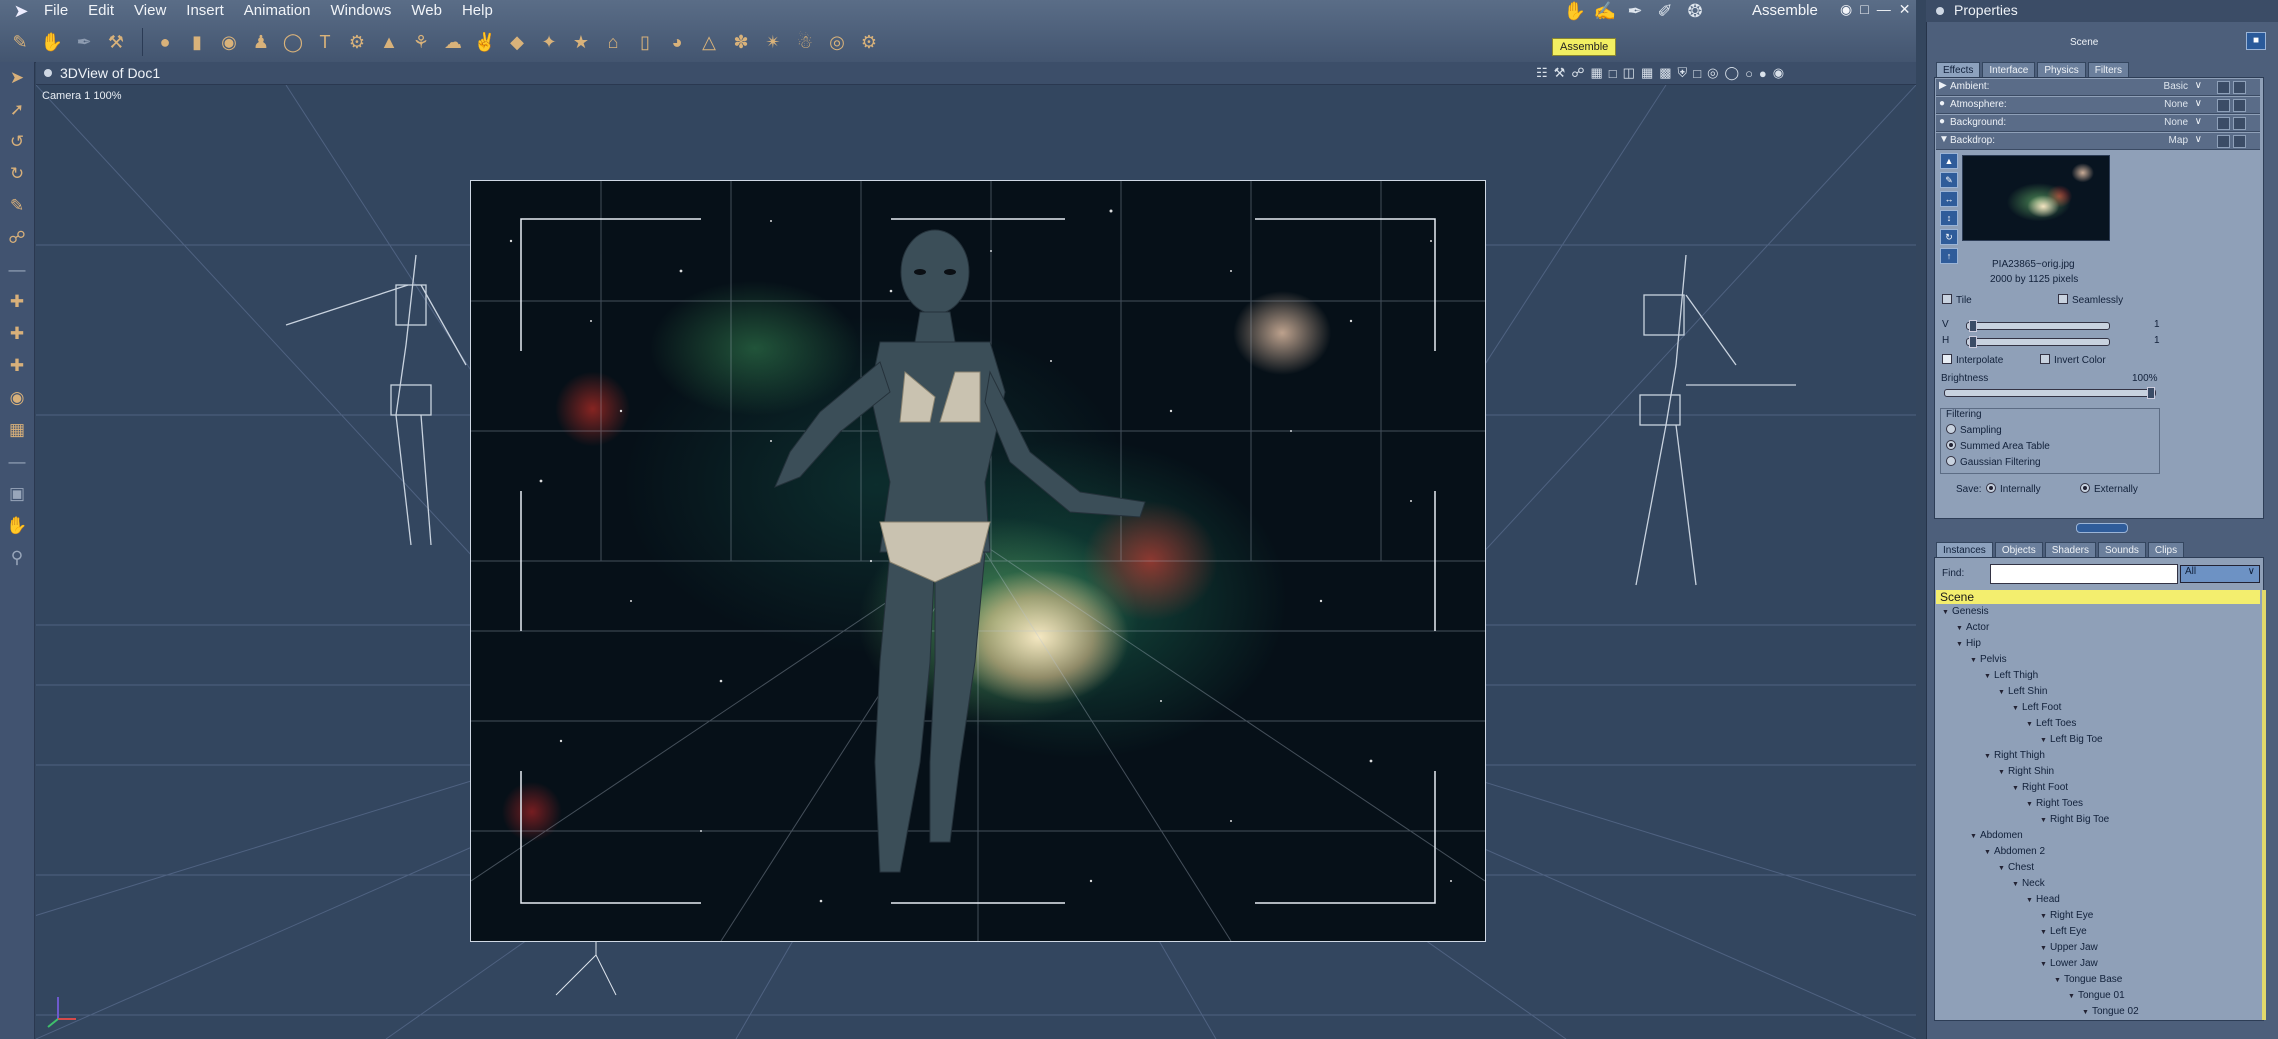 This screenshot has height=1039, width=2278. I want to click on tree-item: ▼ Left Toes, so click(2051, 725).